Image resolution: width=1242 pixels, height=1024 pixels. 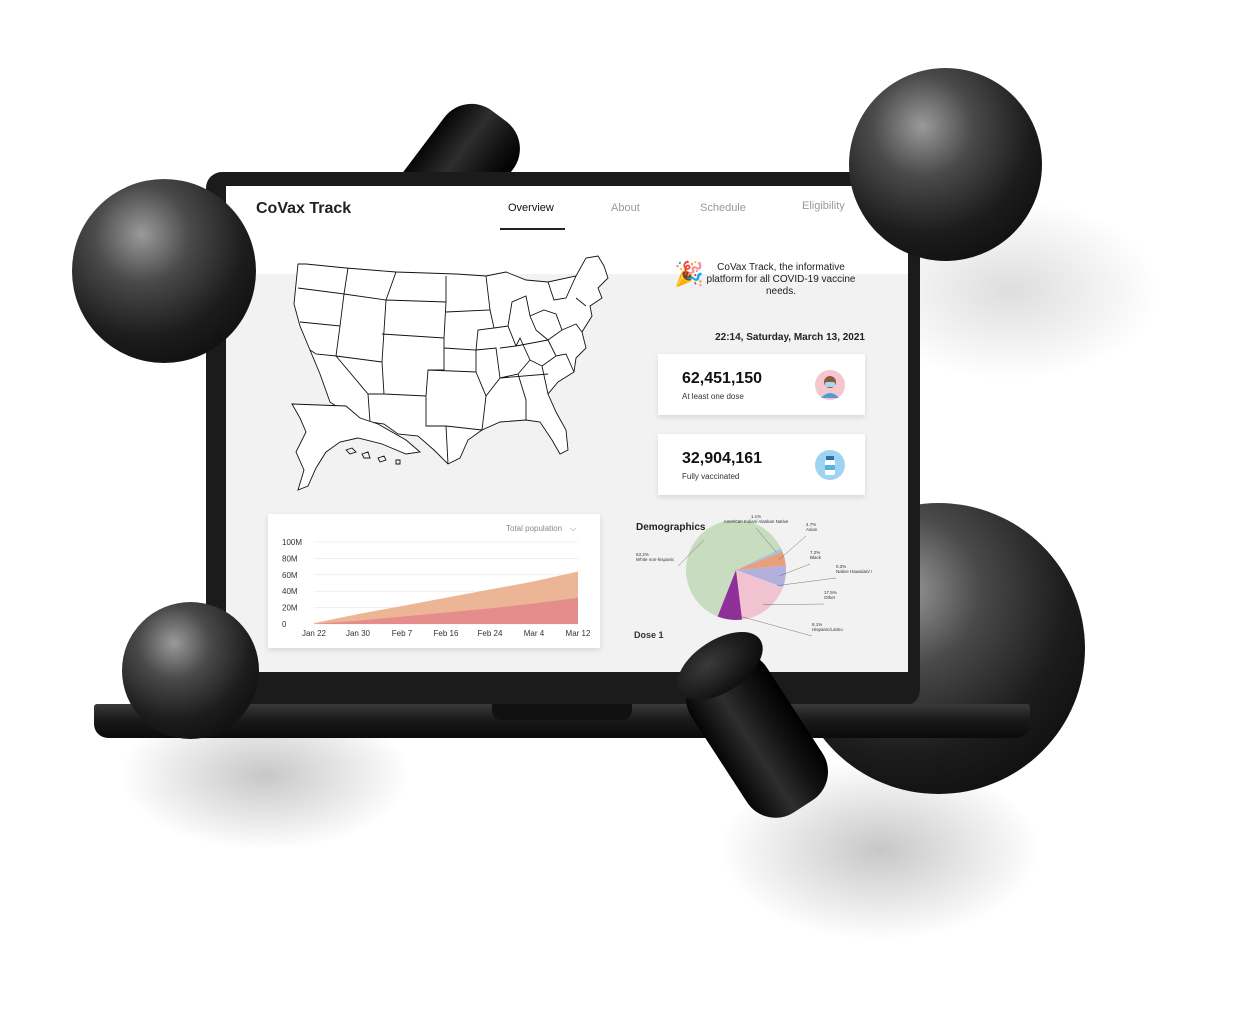 What do you see at coordinates (290, 558) in the screenshot?
I see `y-tick-label: 80M` at bounding box center [290, 558].